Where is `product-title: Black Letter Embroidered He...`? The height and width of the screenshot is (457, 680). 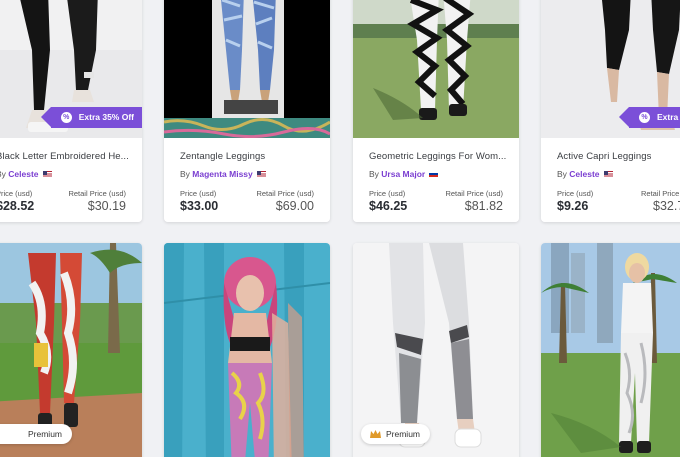 product-title: Black Letter Embroidered He... is located at coordinates (64, 156).